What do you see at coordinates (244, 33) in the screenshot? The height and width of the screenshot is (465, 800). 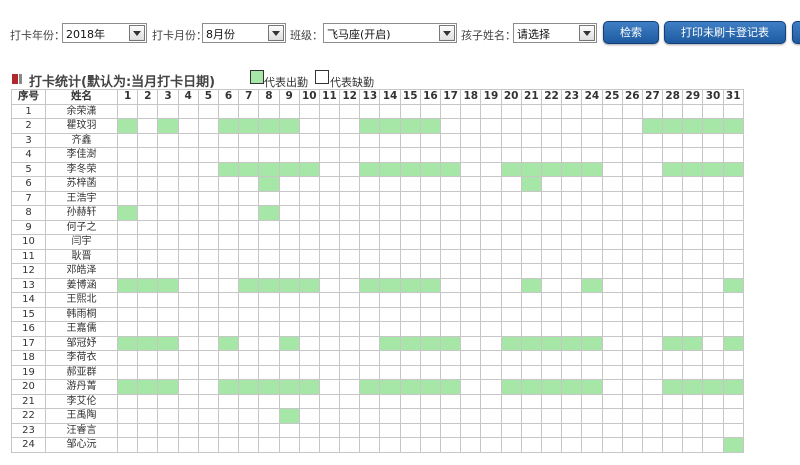 I see `month-select: 8月份` at bounding box center [244, 33].